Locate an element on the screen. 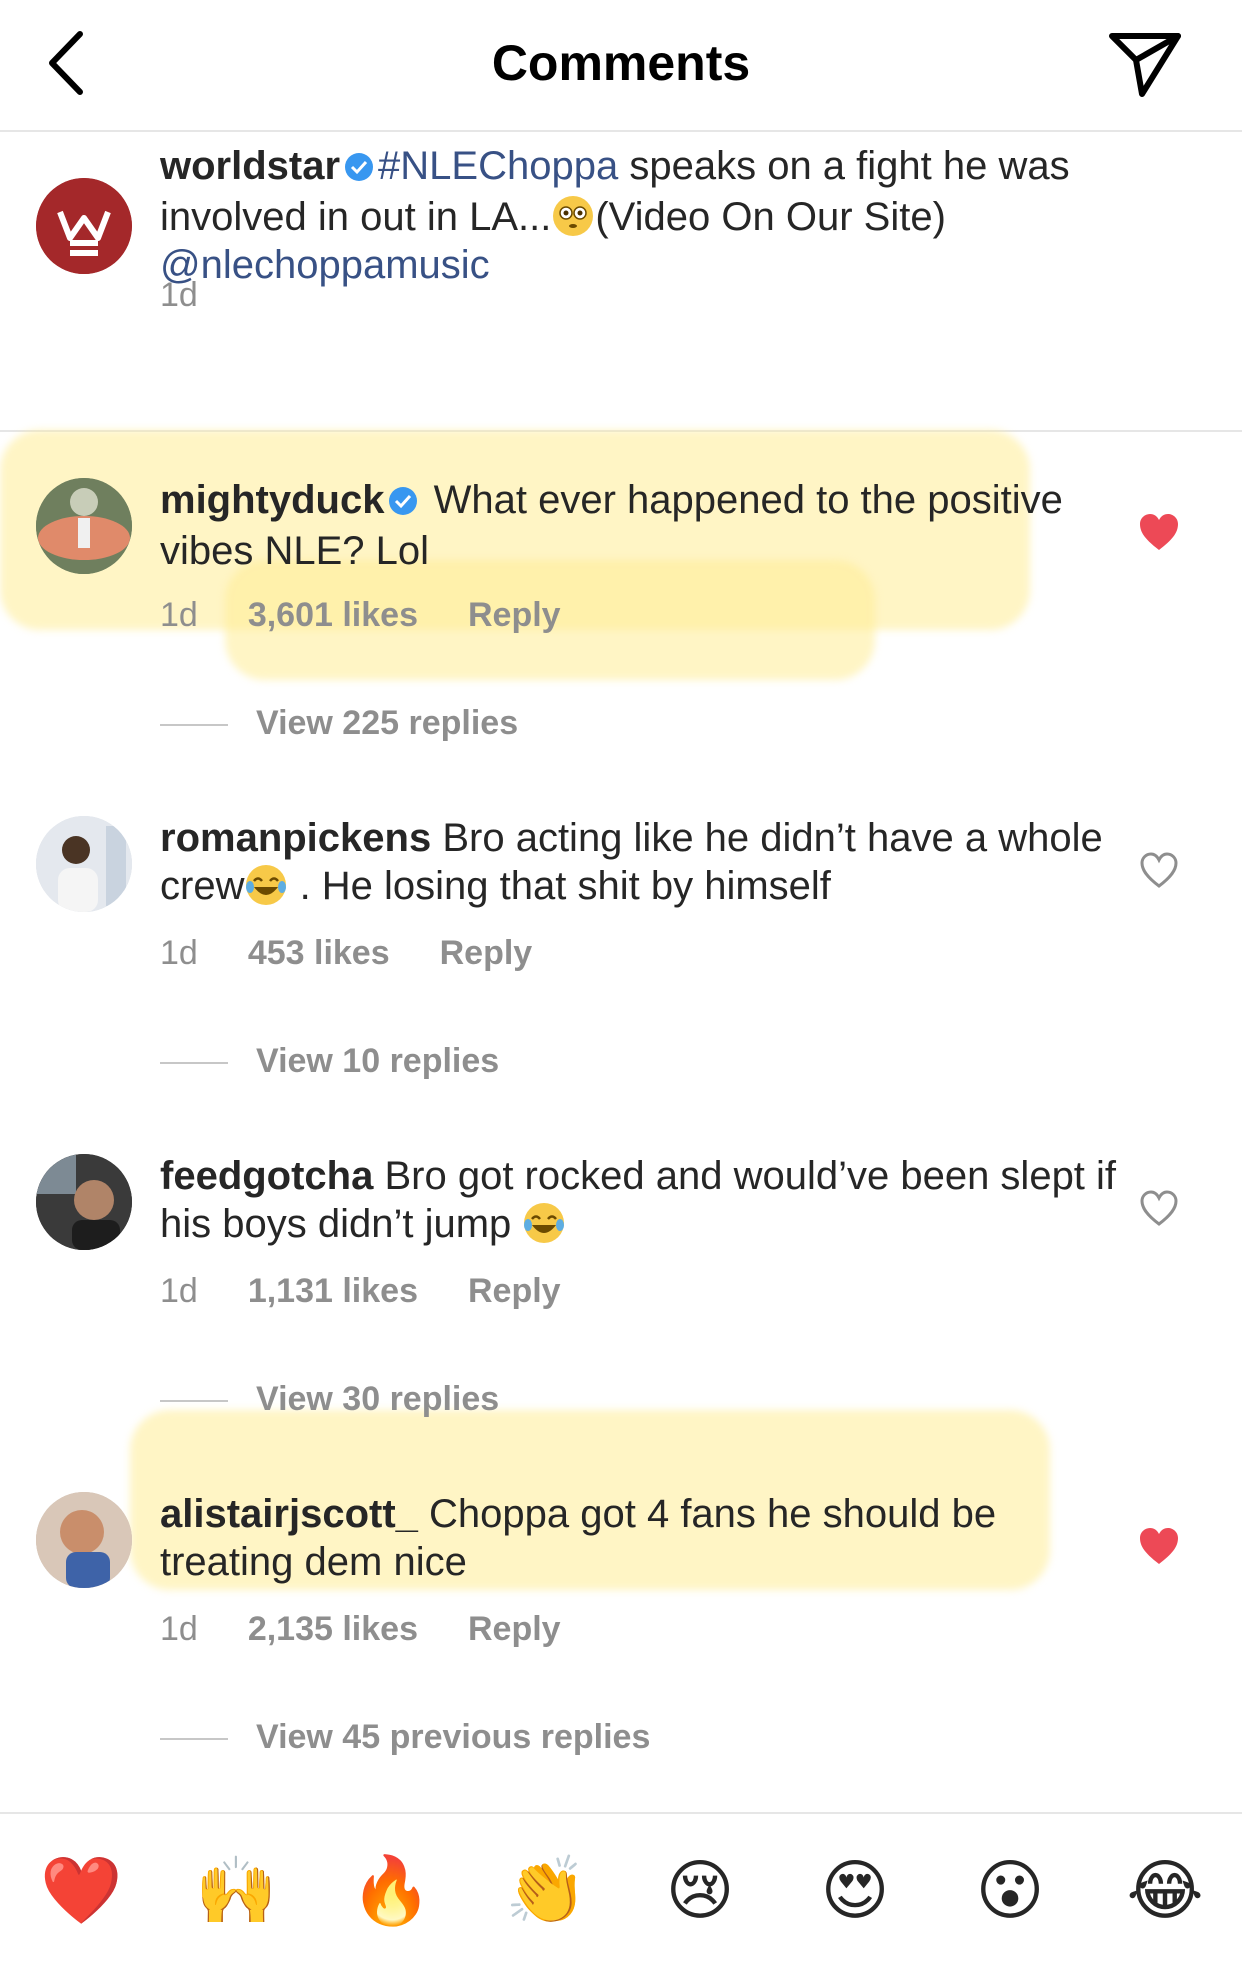 This screenshot has height=1968, width=1242. share-button is located at coordinates (1146, 65).